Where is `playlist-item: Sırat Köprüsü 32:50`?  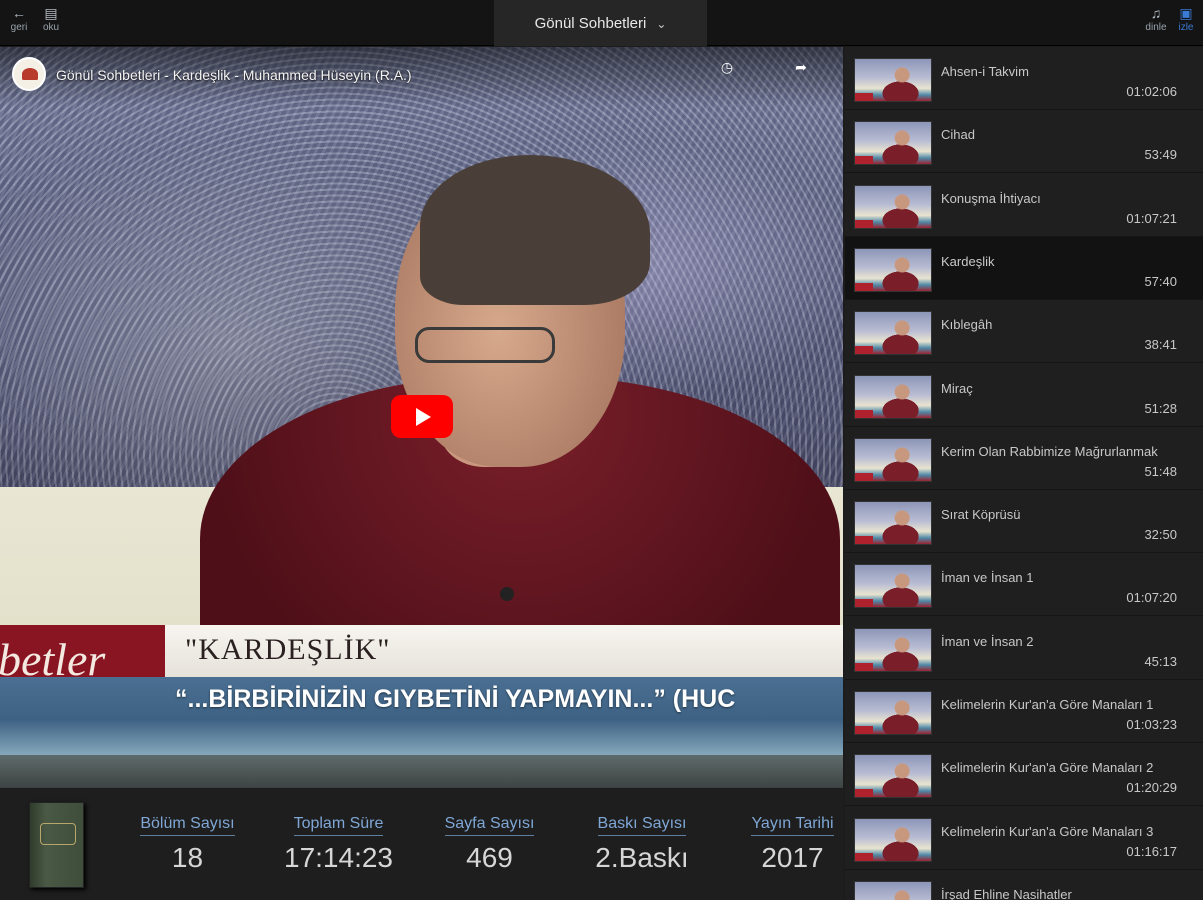 playlist-item: Sırat Köprüsü 32:50 is located at coordinates (1024, 522).